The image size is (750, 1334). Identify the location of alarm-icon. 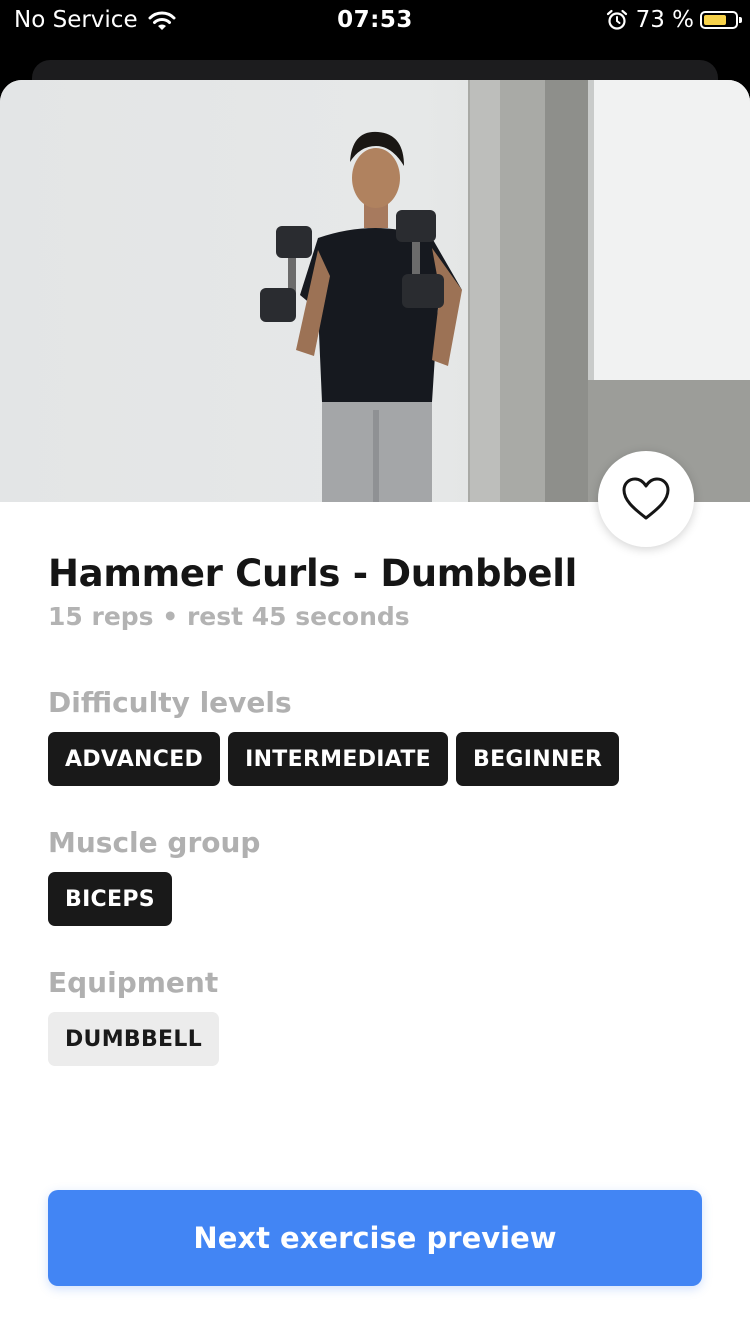
(616, 19).